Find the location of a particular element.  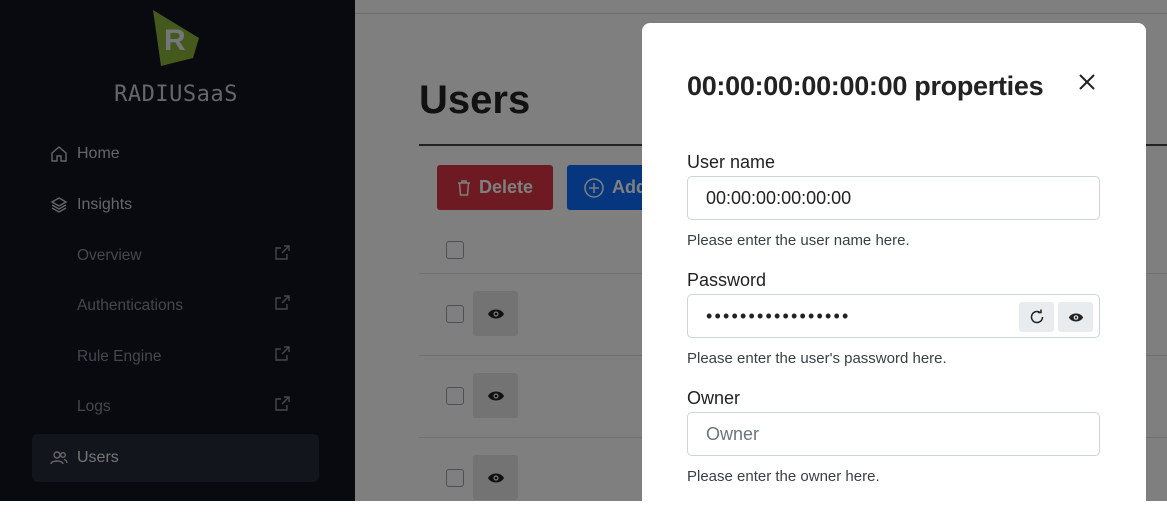

regenerate-password-button is located at coordinates (1036, 317).